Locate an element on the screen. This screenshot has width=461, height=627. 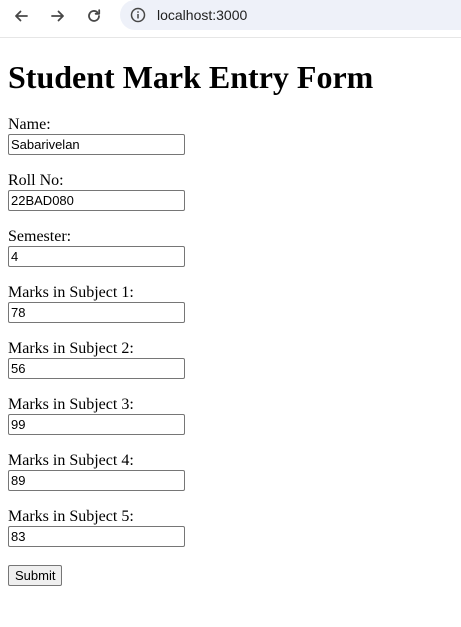
subject3-marks-input is located at coordinates (96, 424).